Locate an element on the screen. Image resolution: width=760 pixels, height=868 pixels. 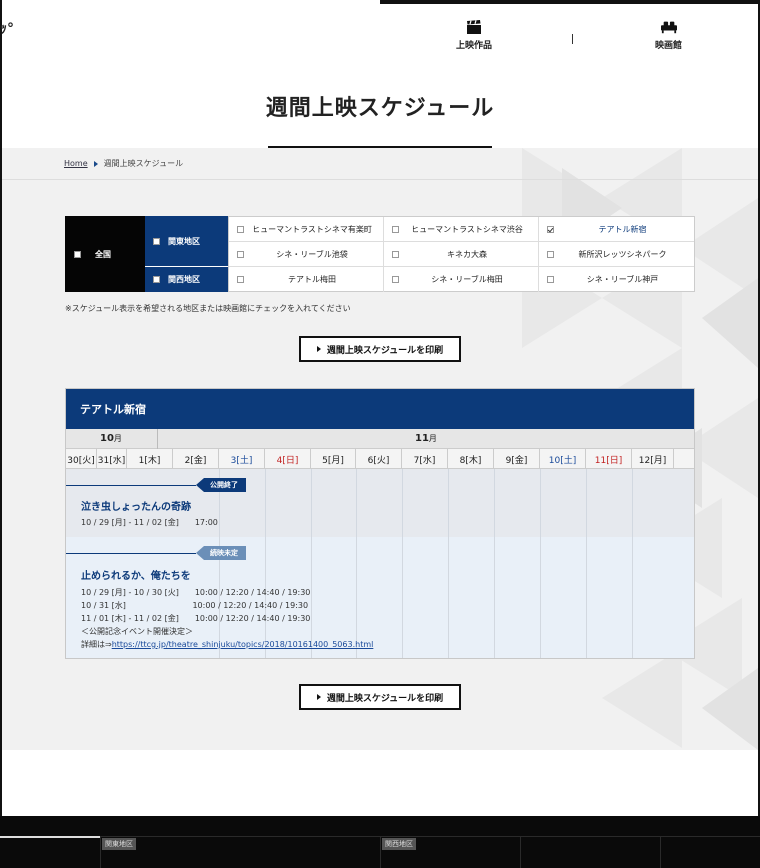
nav-divider is located at coordinates (572, 39).